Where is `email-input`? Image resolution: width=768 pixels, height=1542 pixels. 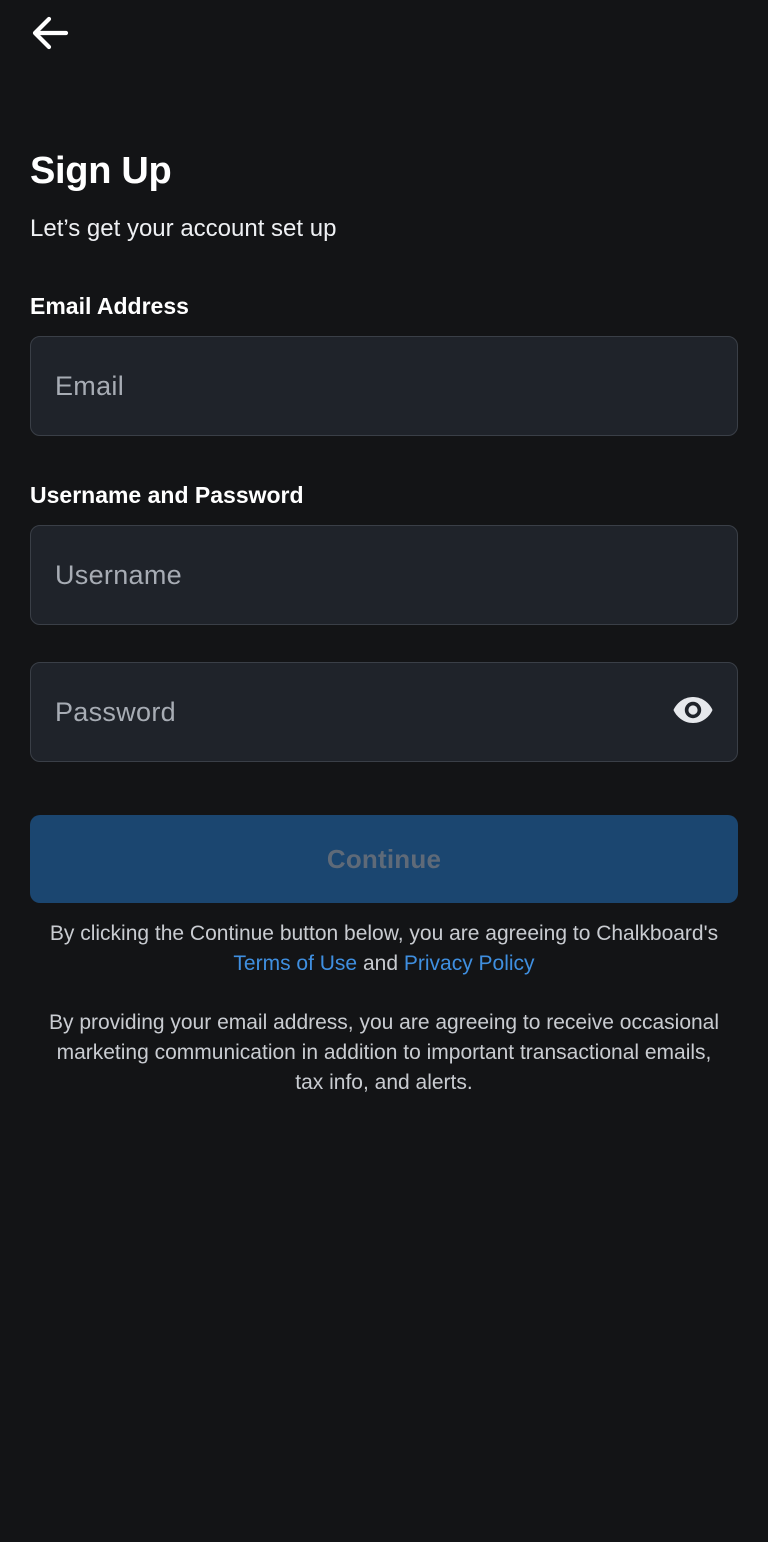
email-input is located at coordinates (384, 386).